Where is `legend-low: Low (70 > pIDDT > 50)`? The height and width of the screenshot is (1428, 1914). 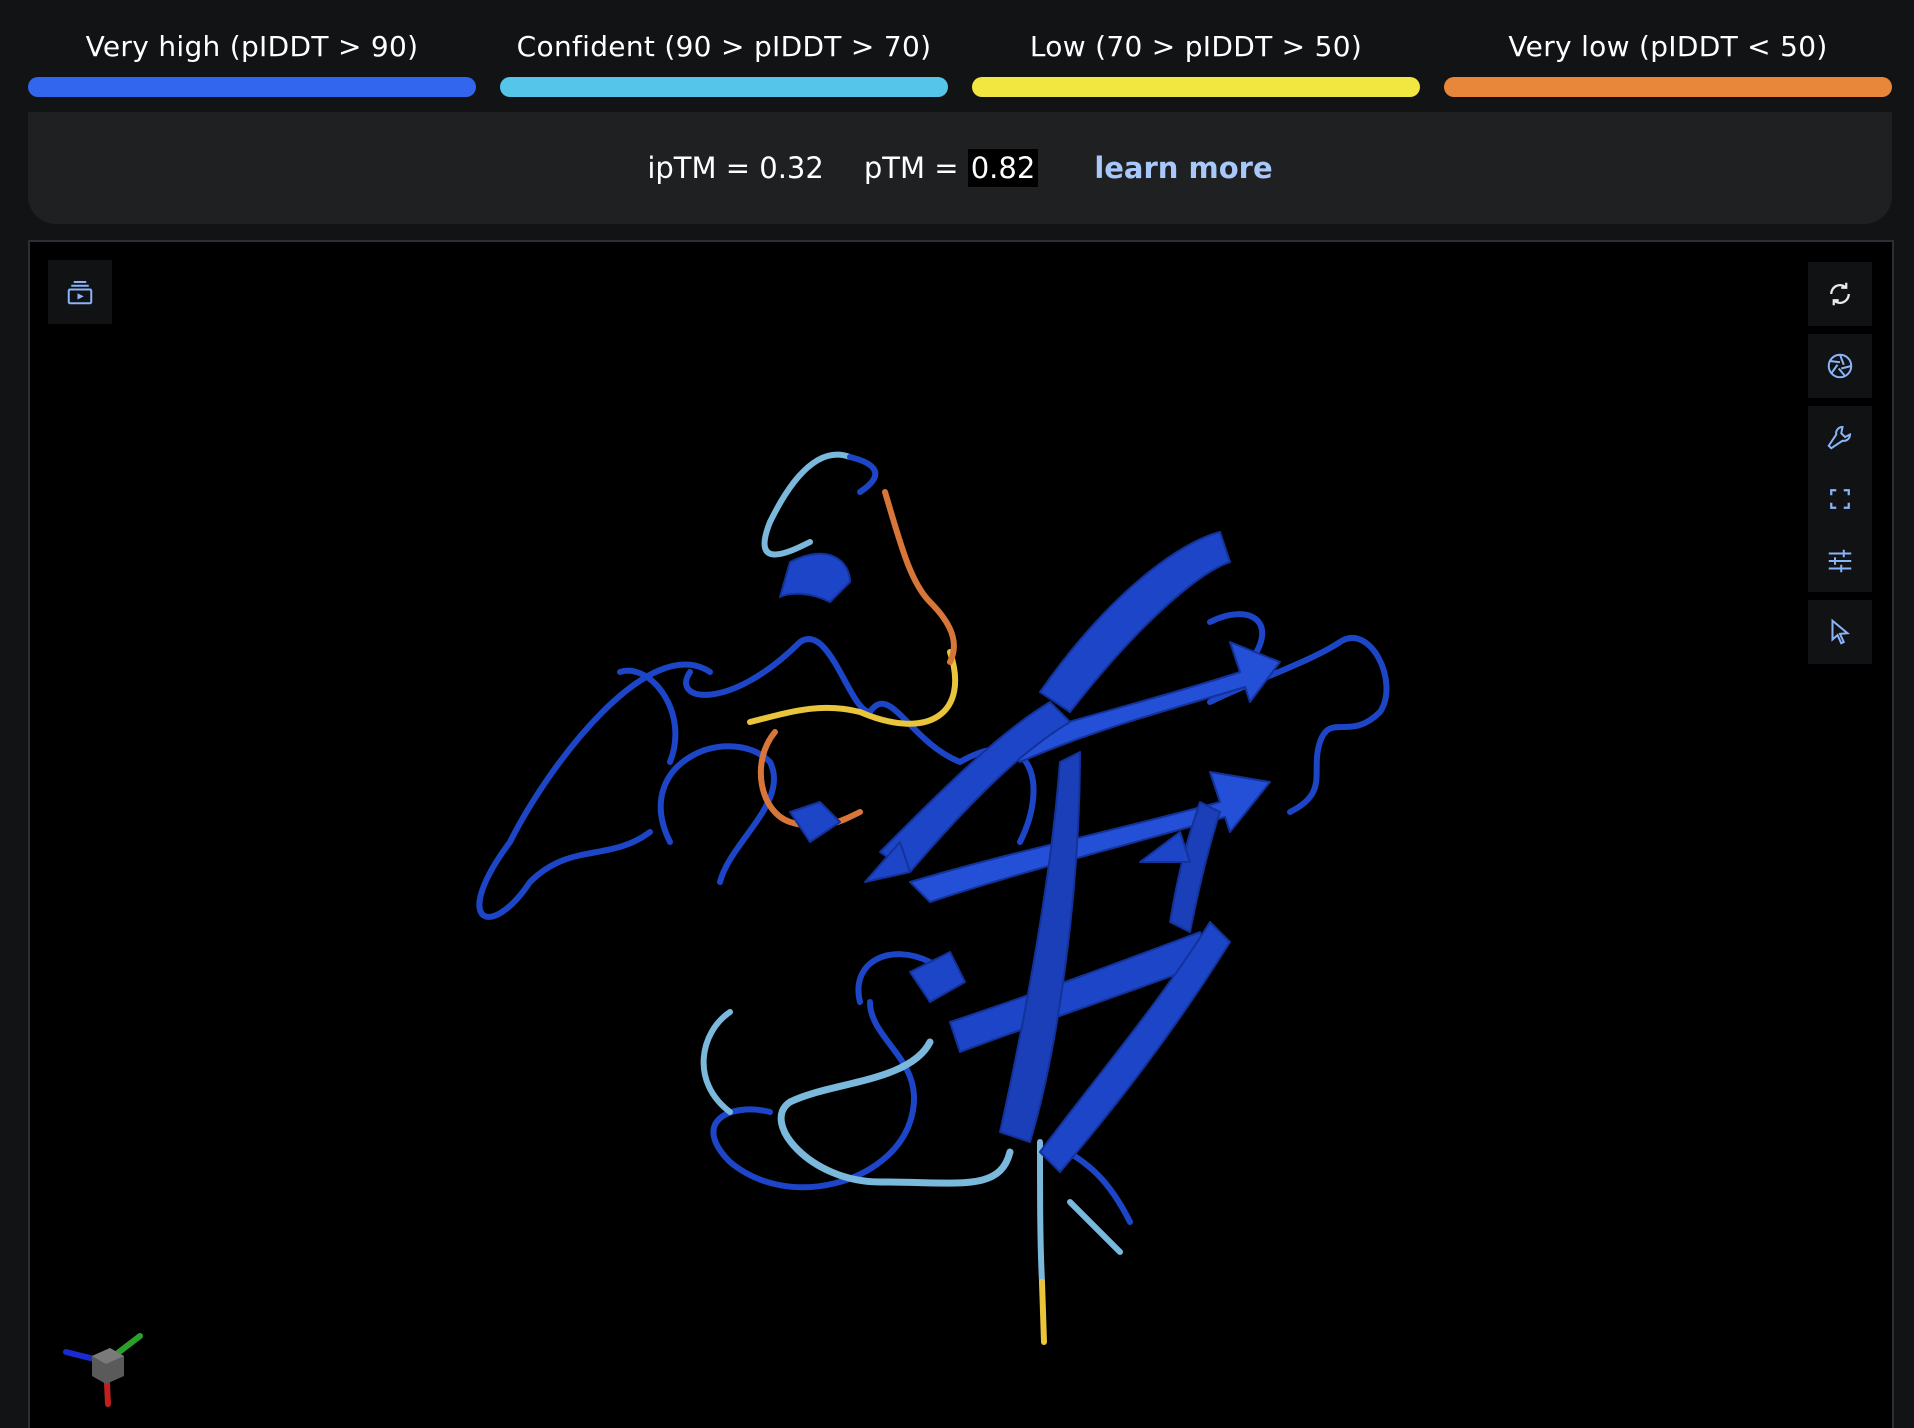
legend-low: Low (70 > pIDDT > 50) is located at coordinates (1196, 50).